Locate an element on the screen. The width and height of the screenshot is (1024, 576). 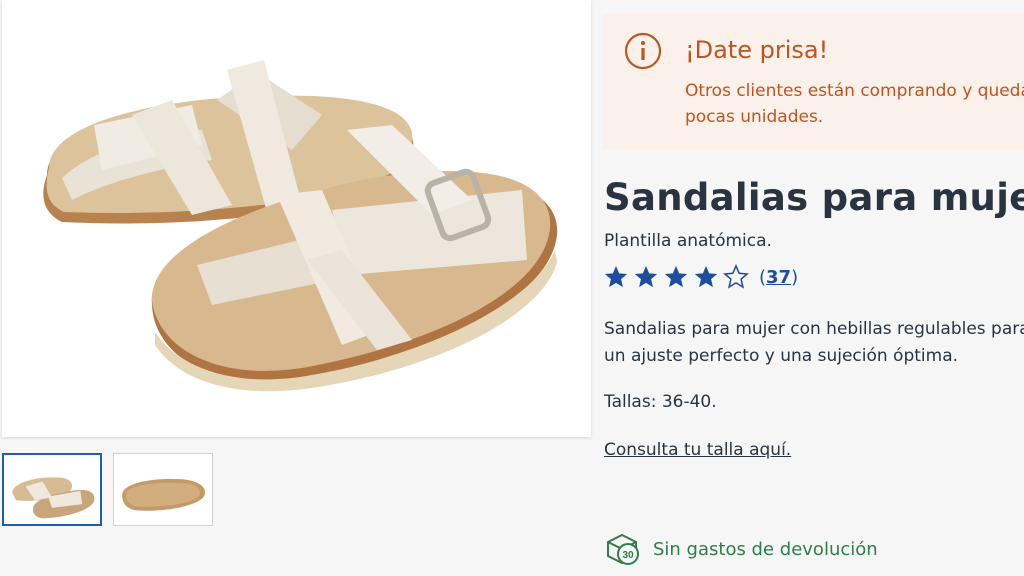
thumbnail-sole is located at coordinates (163, 489).